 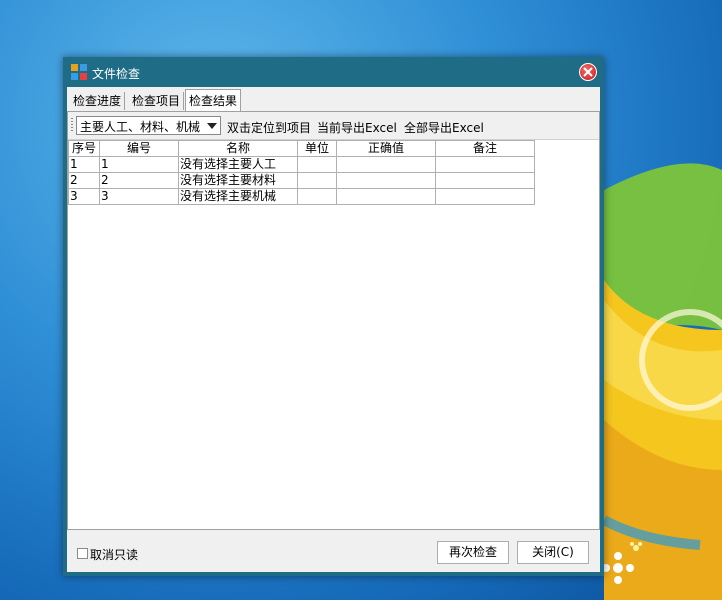 What do you see at coordinates (333, 100) in the screenshot?
I see `tab-bar: 检查进度 检查项目 检查结果` at bounding box center [333, 100].